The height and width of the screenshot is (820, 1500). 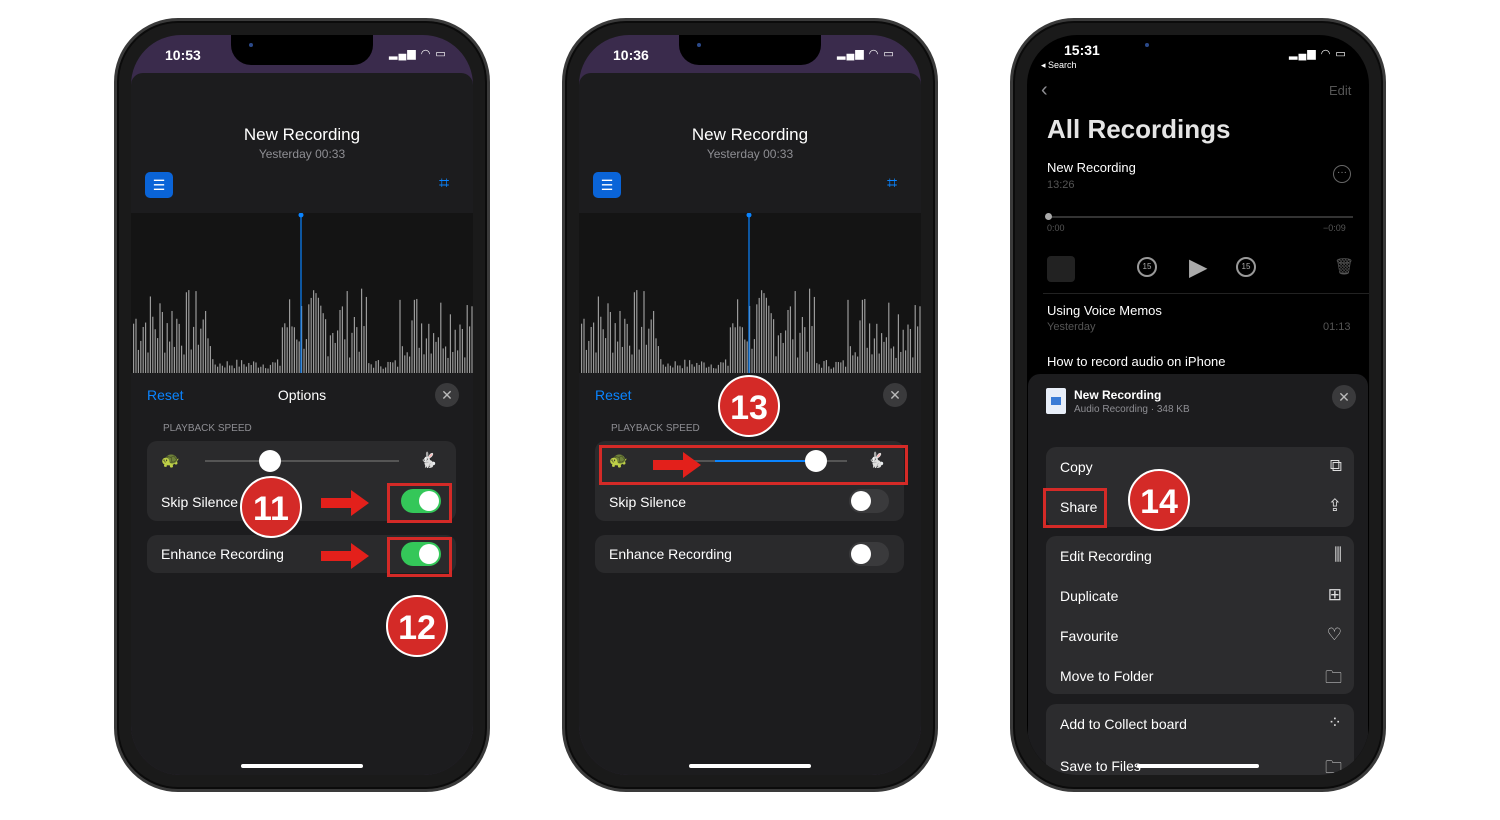 I want to click on scrubber-thumb, so click(x=1048, y=216).